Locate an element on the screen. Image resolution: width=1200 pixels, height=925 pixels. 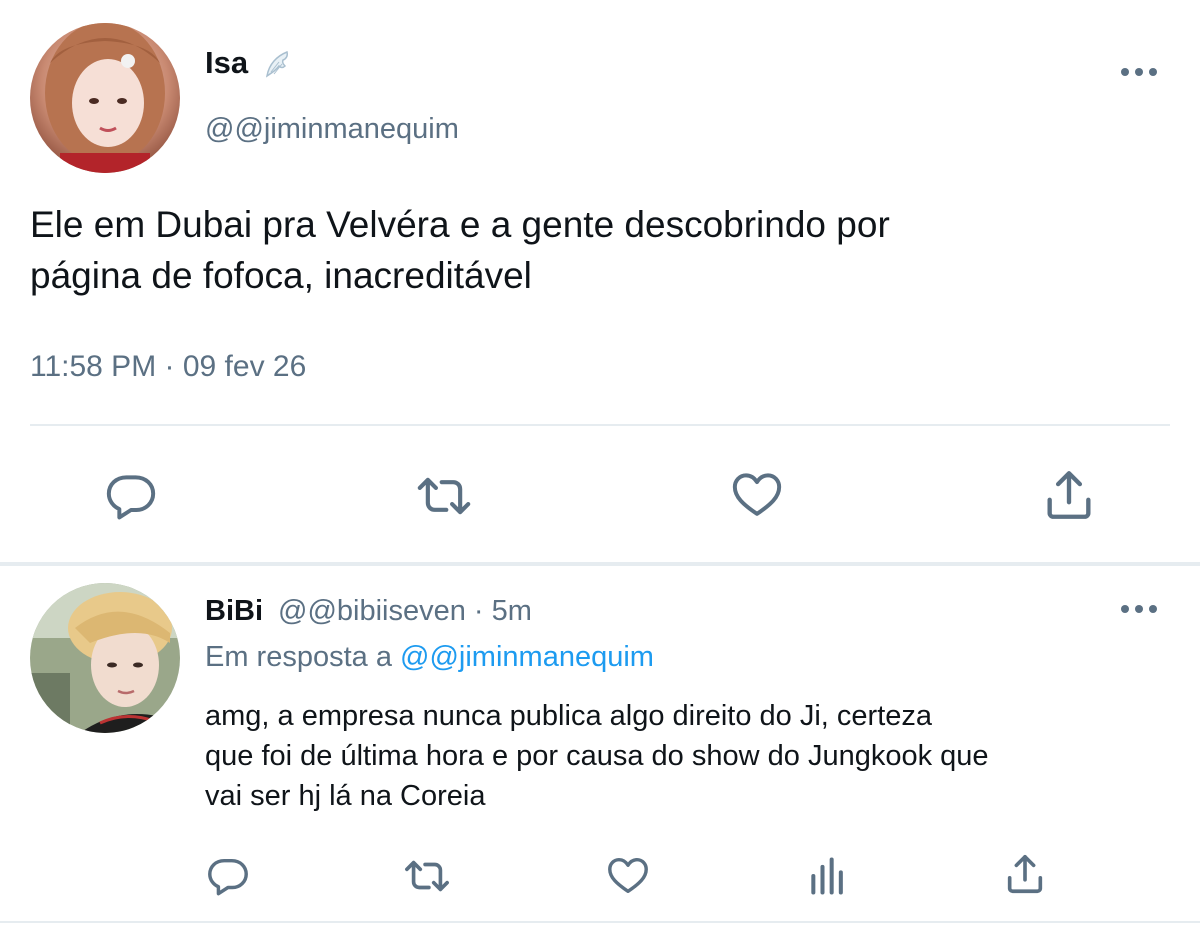
replying-to-label: Em resposta a is located at coordinates (298, 657).